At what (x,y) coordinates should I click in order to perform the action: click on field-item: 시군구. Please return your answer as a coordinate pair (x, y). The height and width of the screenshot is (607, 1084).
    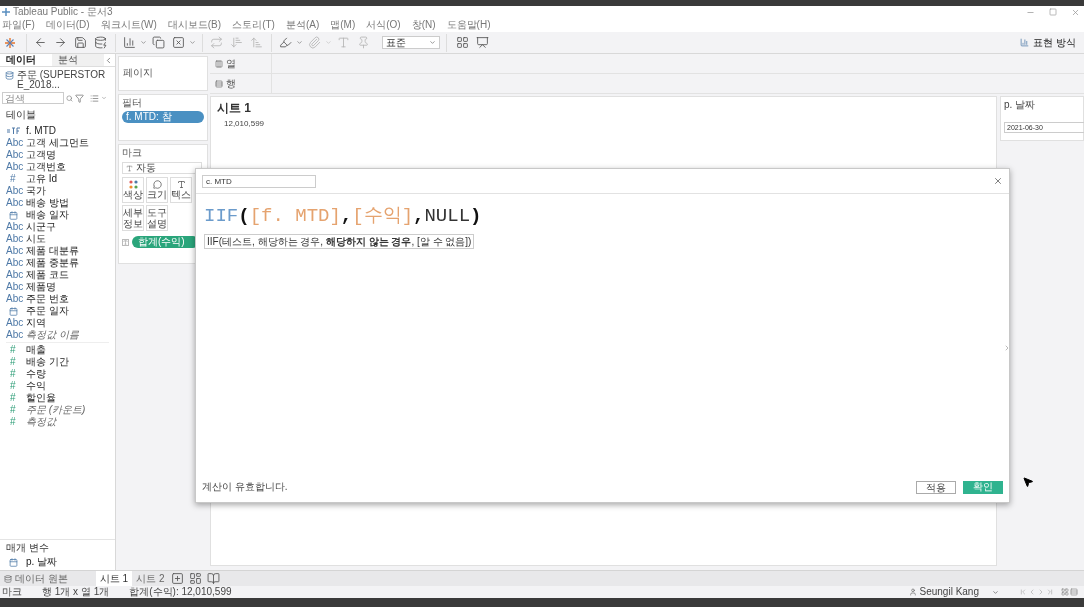
    Looking at the image, I should click on (41, 227).